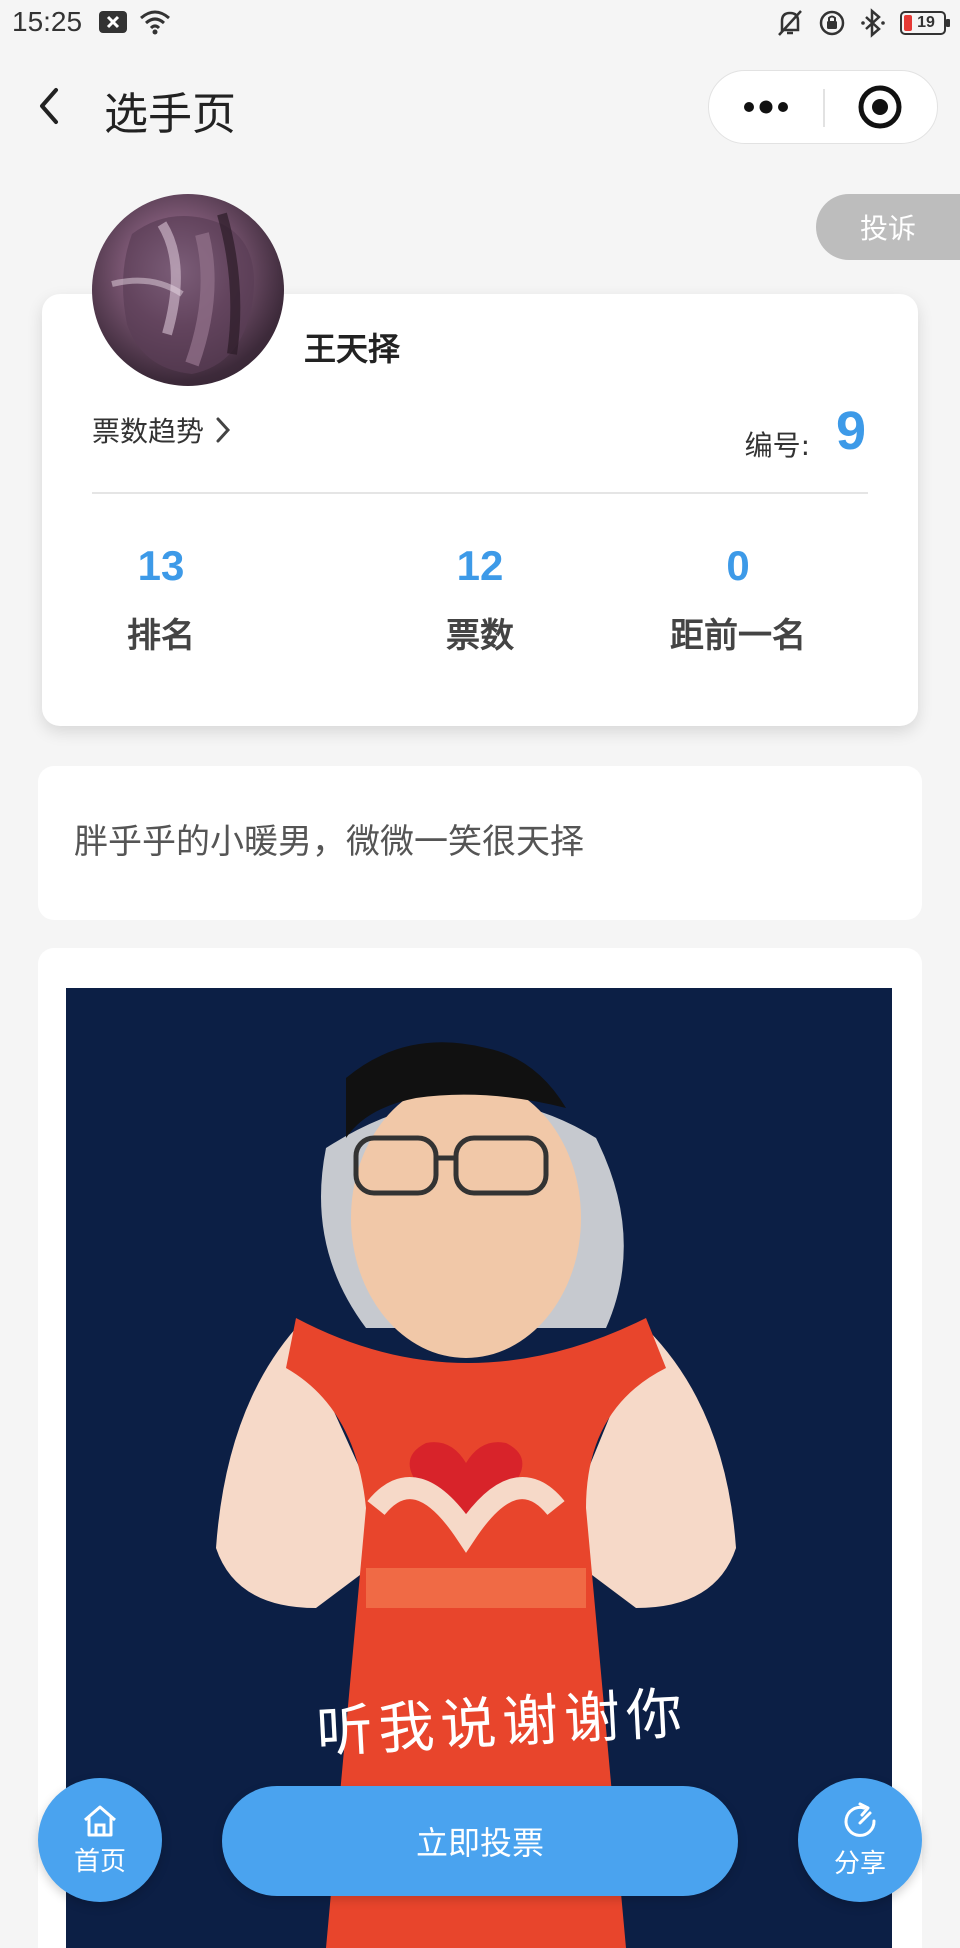 This screenshot has height=1948, width=960. What do you see at coordinates (170, 114) in the screenshot?
I see `page-title: 选手页` at bounding box center [170, 114].